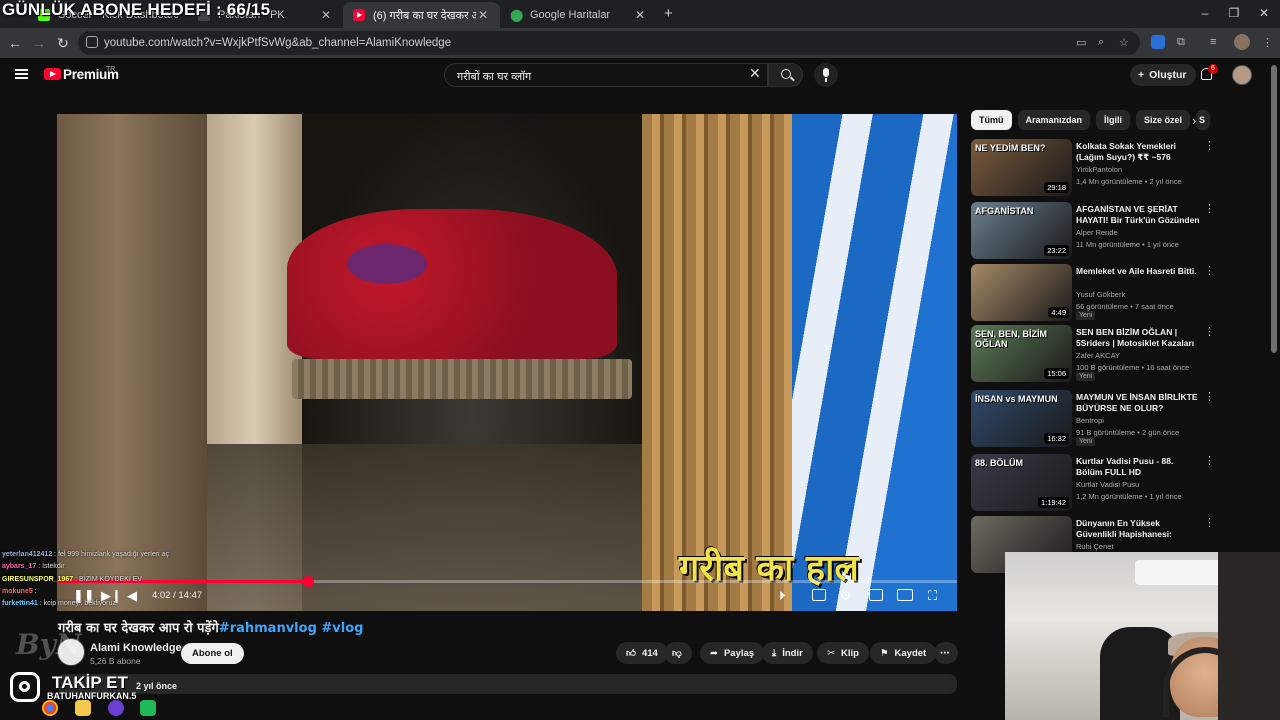  I want to click on video-thumbnail: İNSAN vs MAYMUN 16:32, so click(1021, 418).